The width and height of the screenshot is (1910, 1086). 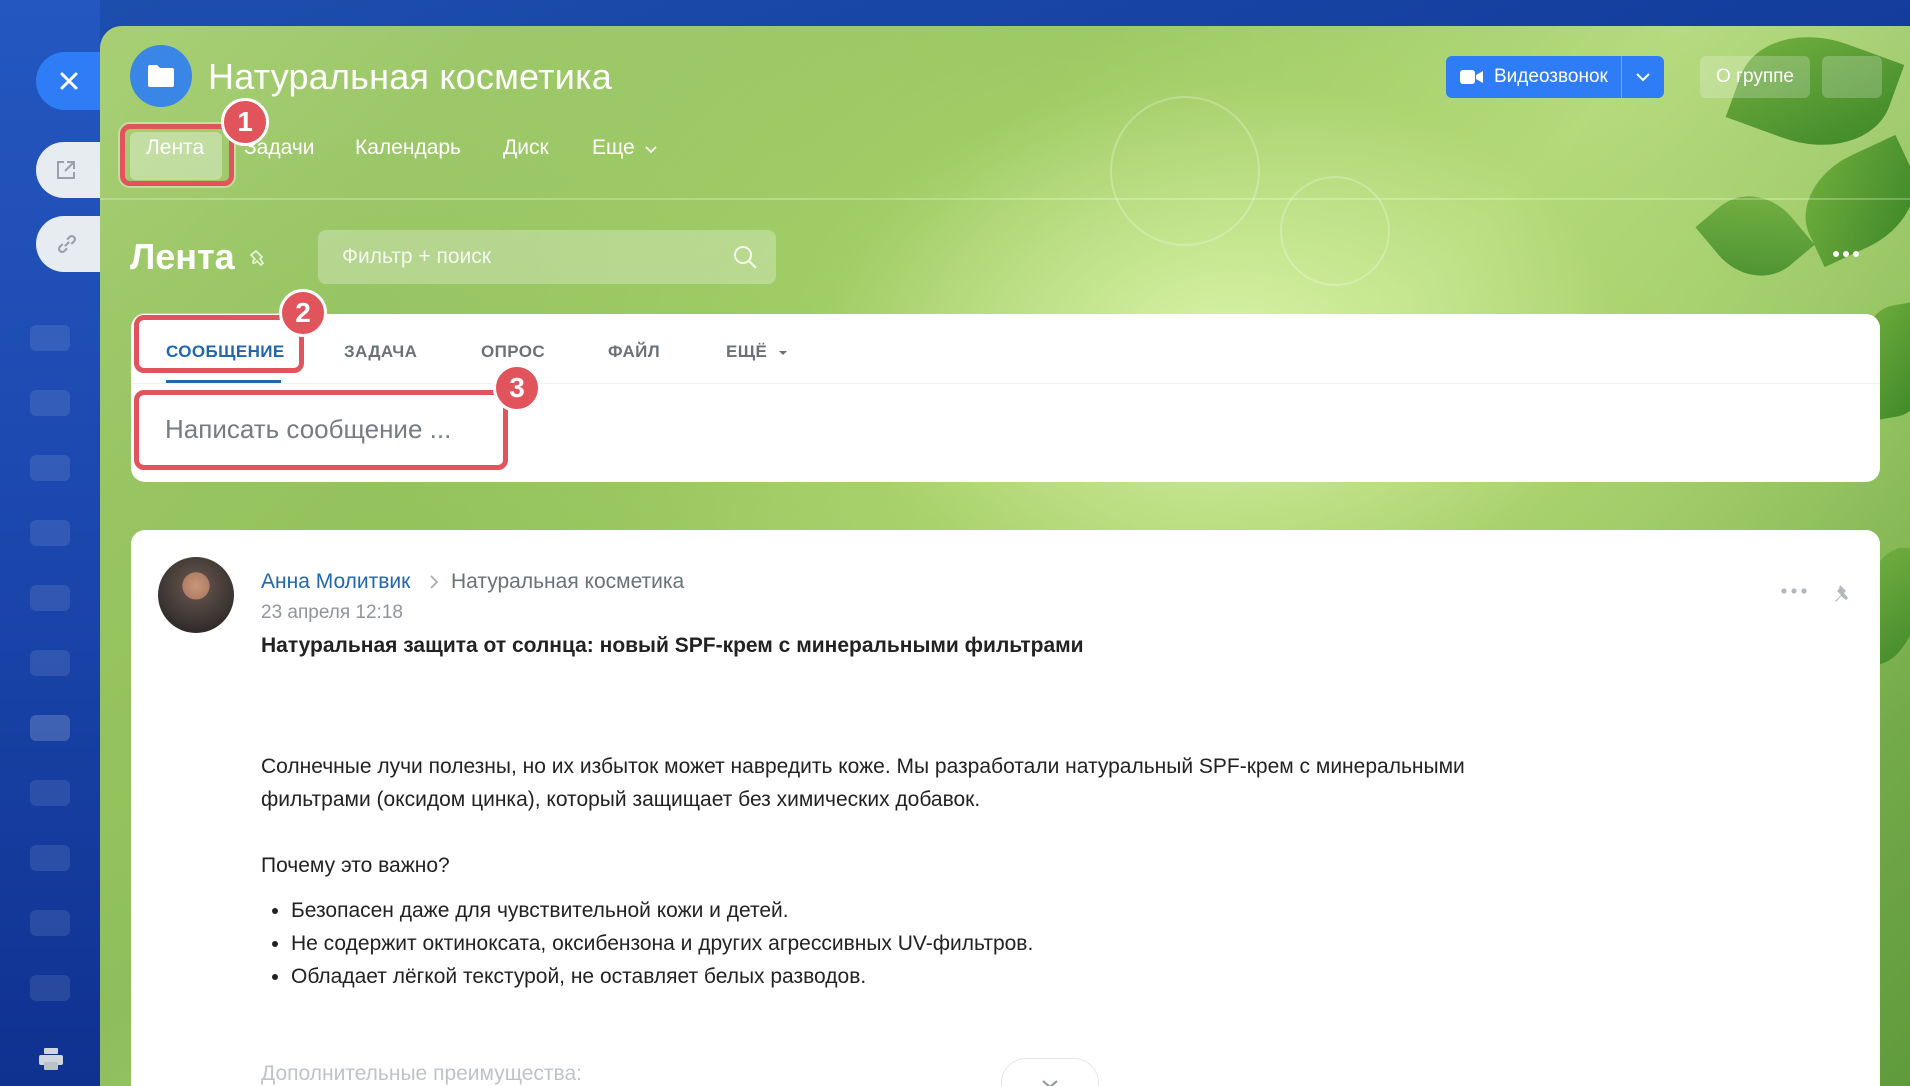 I want to click on chevron-right-icon, so click(x=434, y=582).